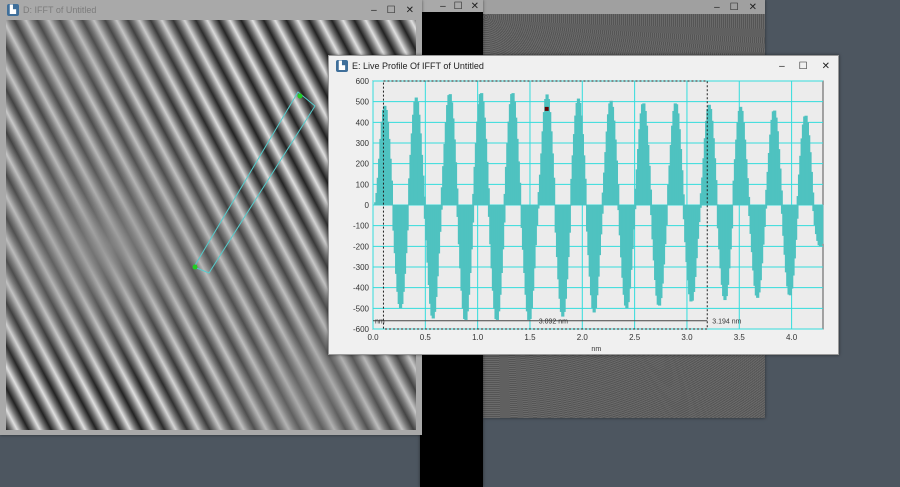 The height and width of the screenshot is (487, 900). I want to click on y-tick-label: -200, so click(361, 246).